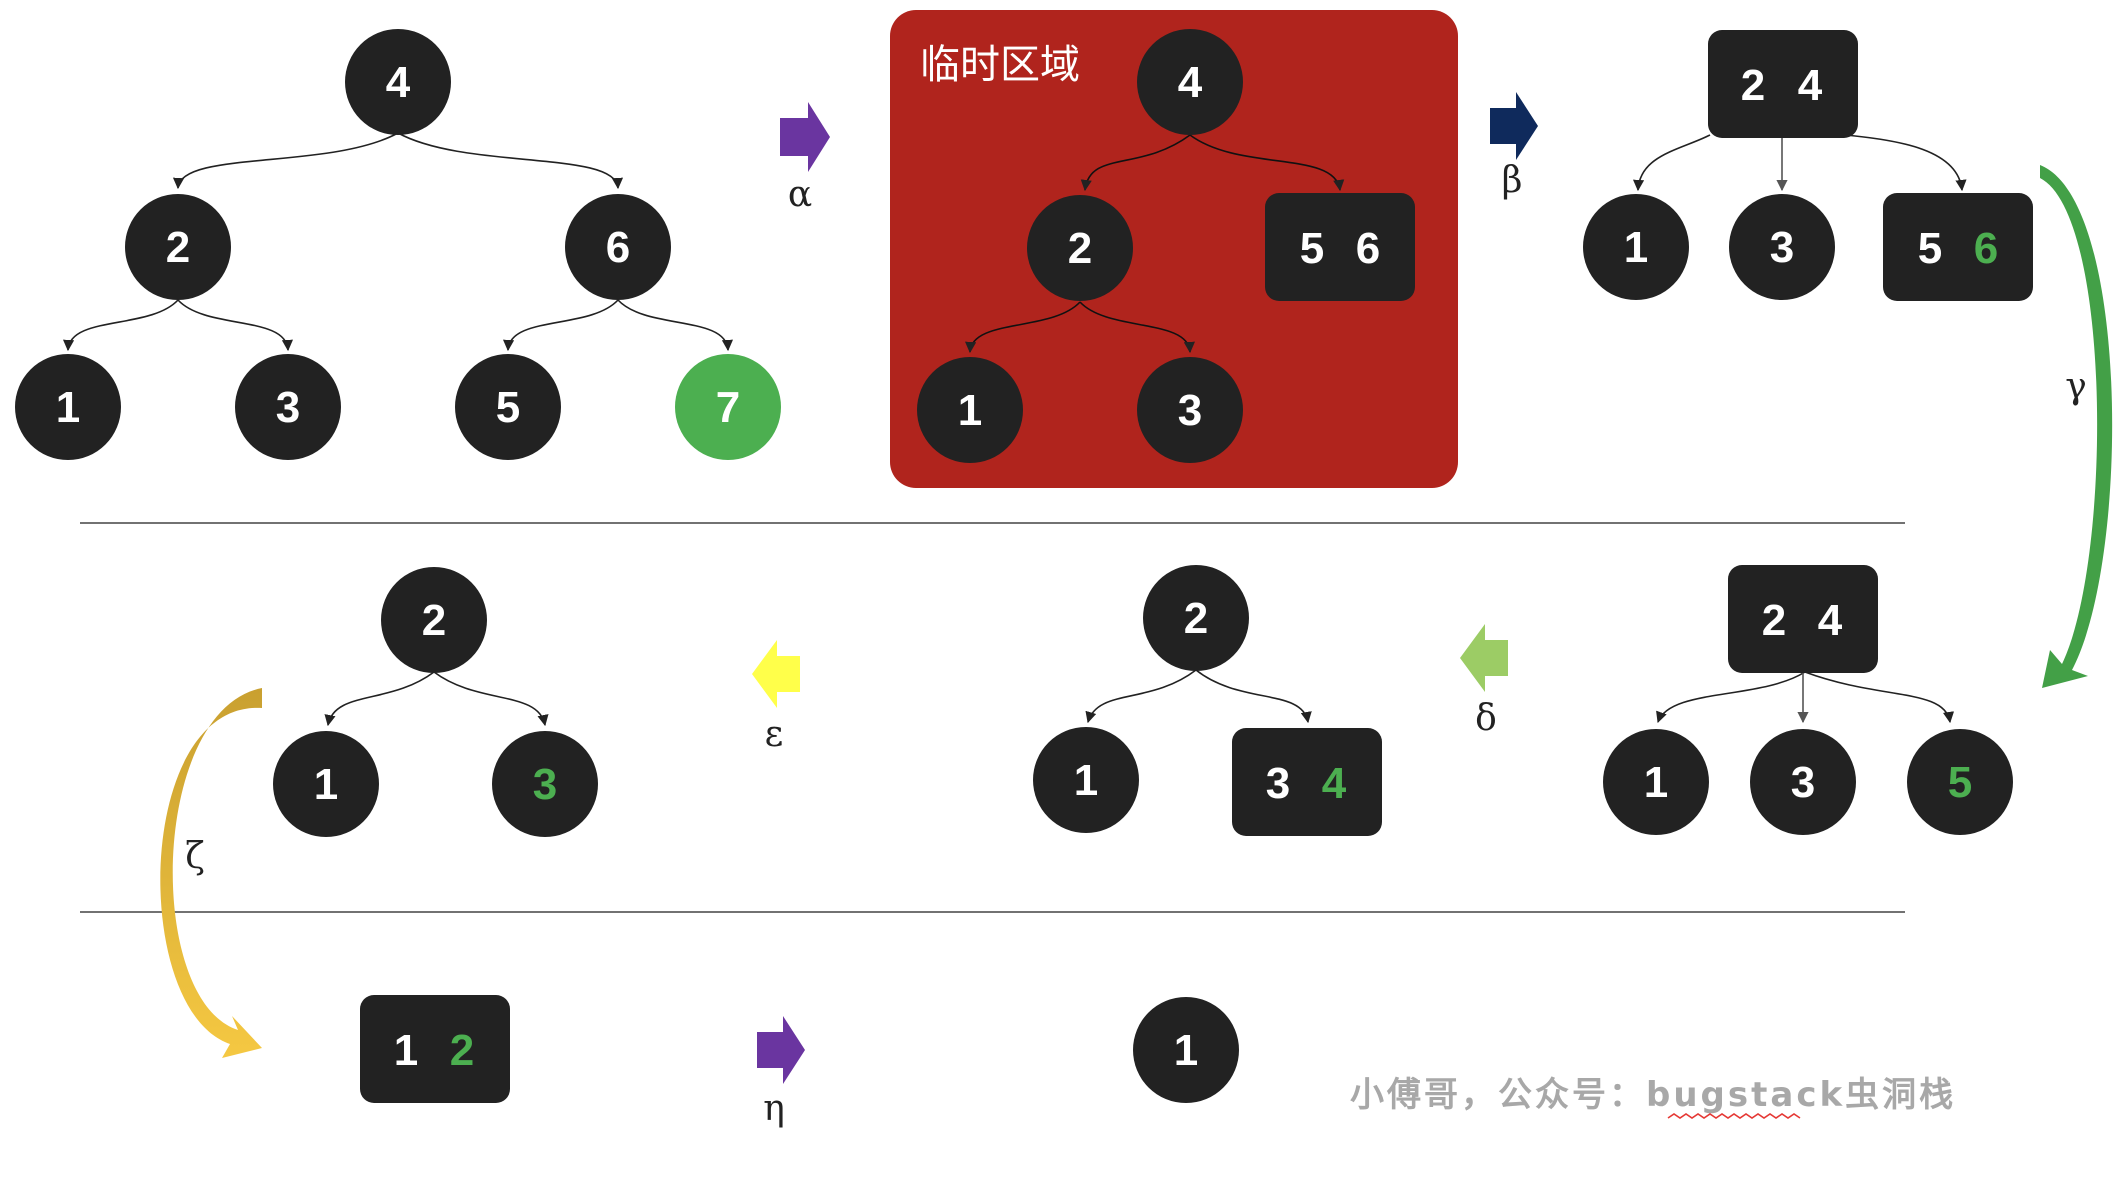 This screenshot has height=1182, width=2120. I want to click on transition-label: ε, so click(774, 734).